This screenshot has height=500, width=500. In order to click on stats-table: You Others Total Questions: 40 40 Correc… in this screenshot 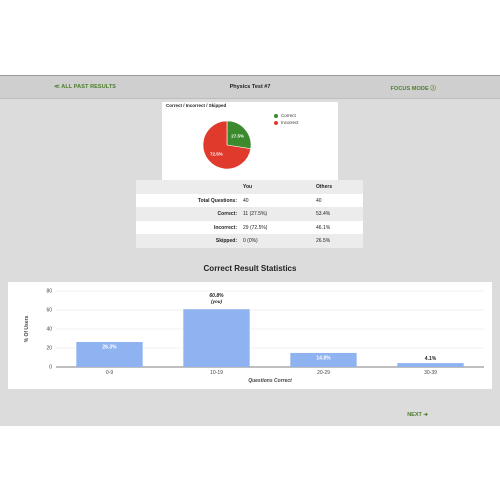, I will do `click(249, 214)`.